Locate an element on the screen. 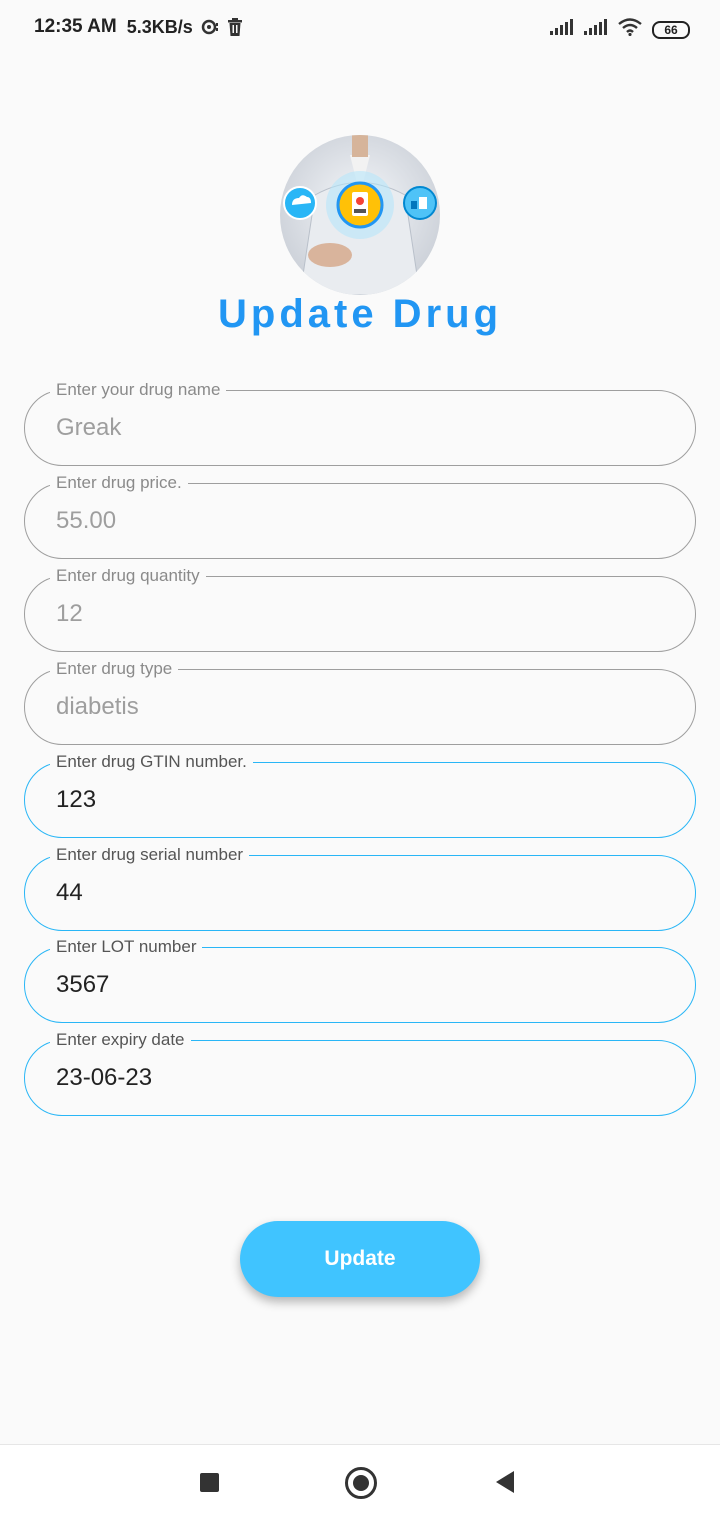 The height and width of the screenshot is (1521, 720). gtin-number-value: 123 is located at coordinates (76, 800).